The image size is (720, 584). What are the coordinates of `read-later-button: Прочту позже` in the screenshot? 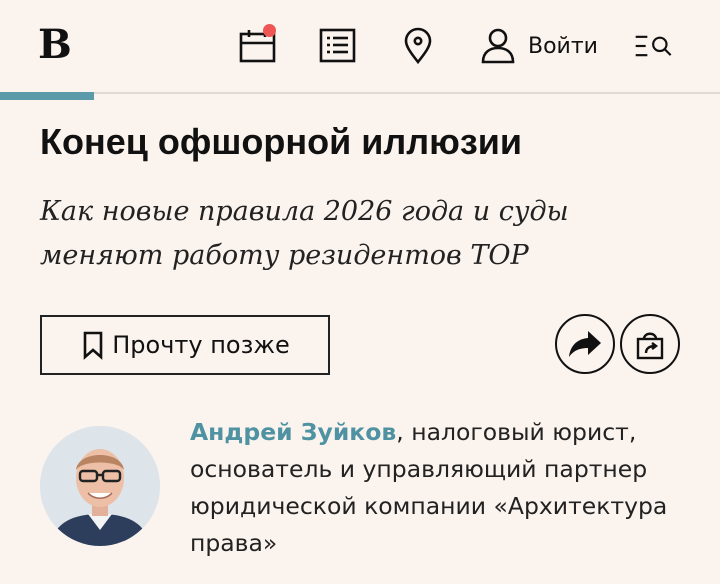 It's located at (185, 345).